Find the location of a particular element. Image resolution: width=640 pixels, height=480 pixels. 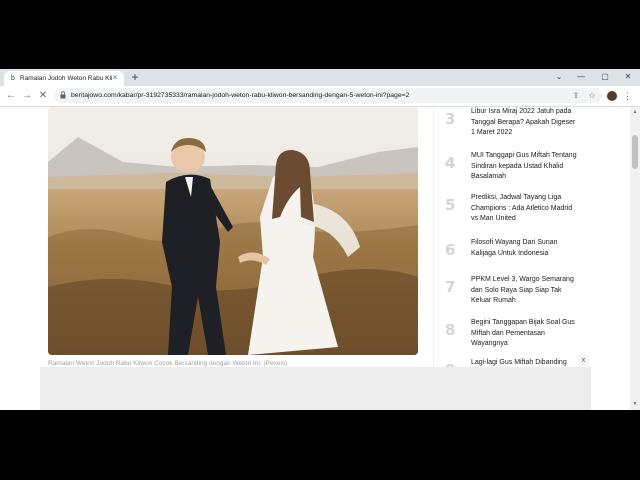

close-window-button: ✕ is located at coordinates (628, 77).